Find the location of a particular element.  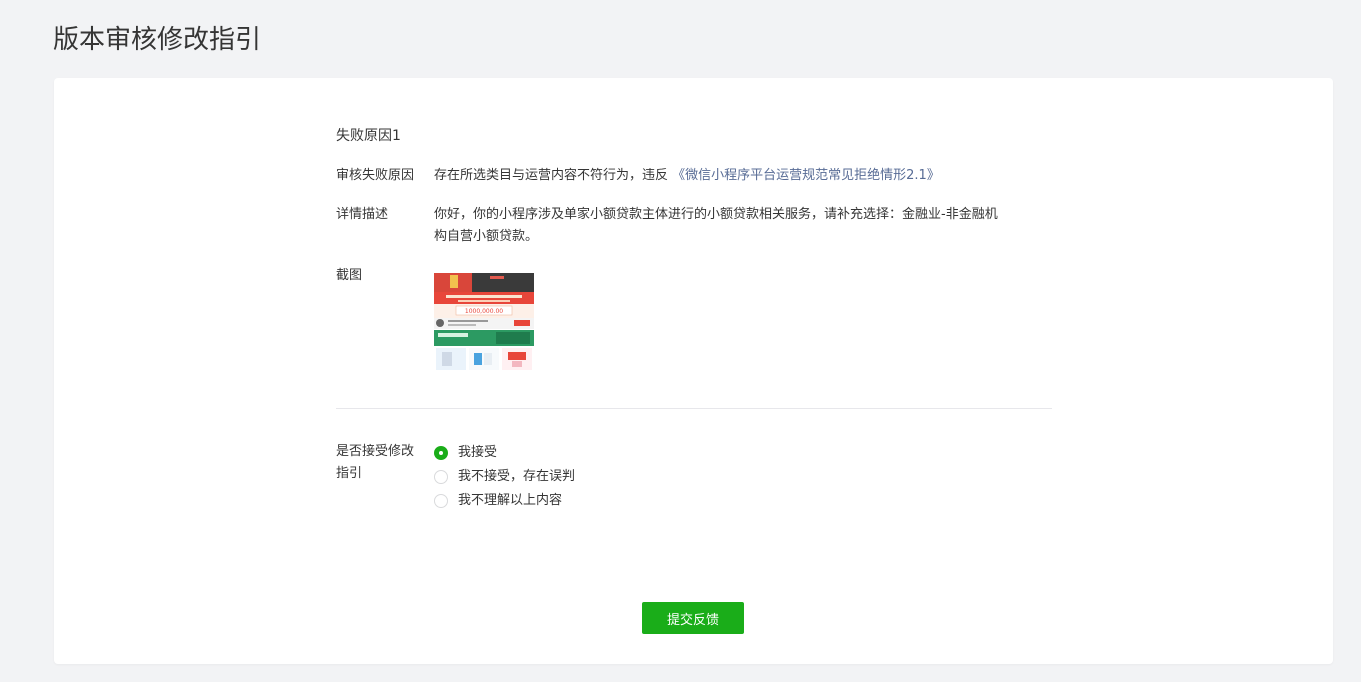

screenshot-amount-text: 1000,000.00 is located at coordinates (484, 311).